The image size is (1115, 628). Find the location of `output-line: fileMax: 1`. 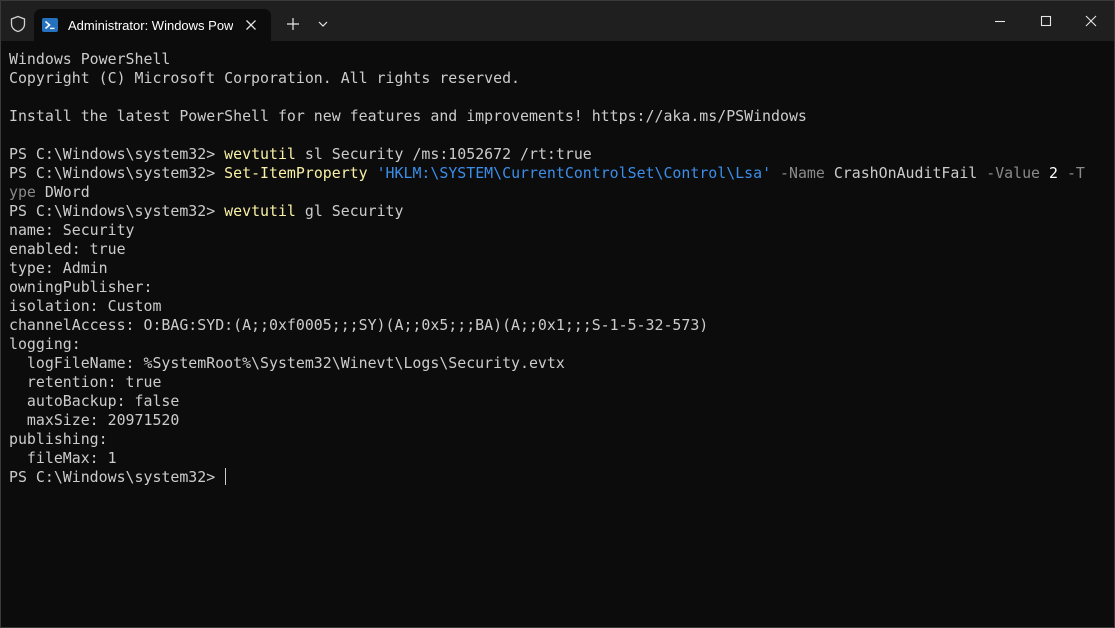

output-line: fileMax: 1 is located at coordinates (63, 458).